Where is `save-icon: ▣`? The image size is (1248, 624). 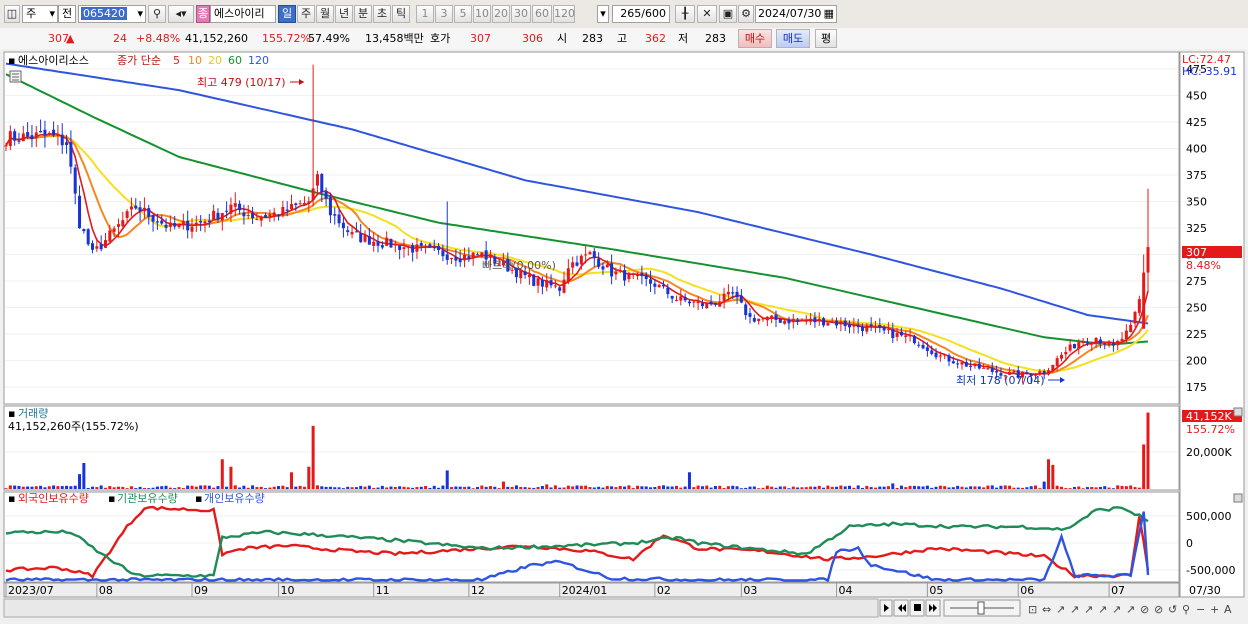 save-icon: ▣ is located at coordinates (728, 14).